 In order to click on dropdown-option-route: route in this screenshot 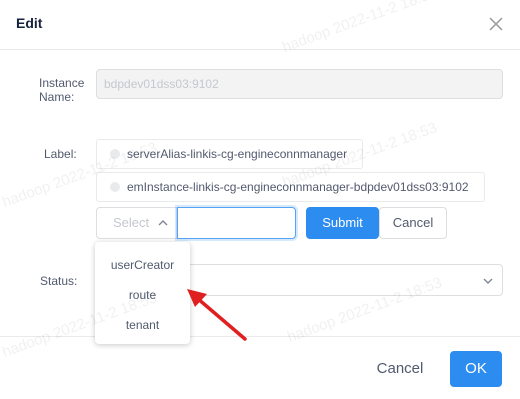, I will do `click(142, 295)`.